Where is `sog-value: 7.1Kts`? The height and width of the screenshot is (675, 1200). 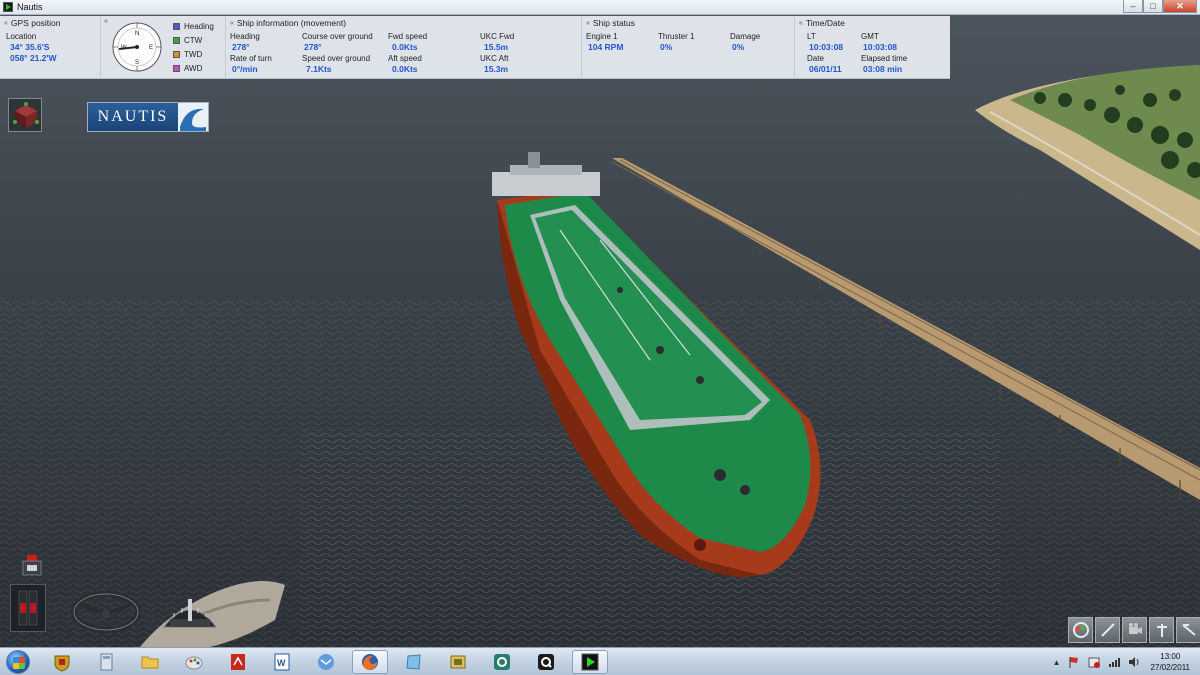
sog-value: 7.1Kts is located at coordinates (319, 69).